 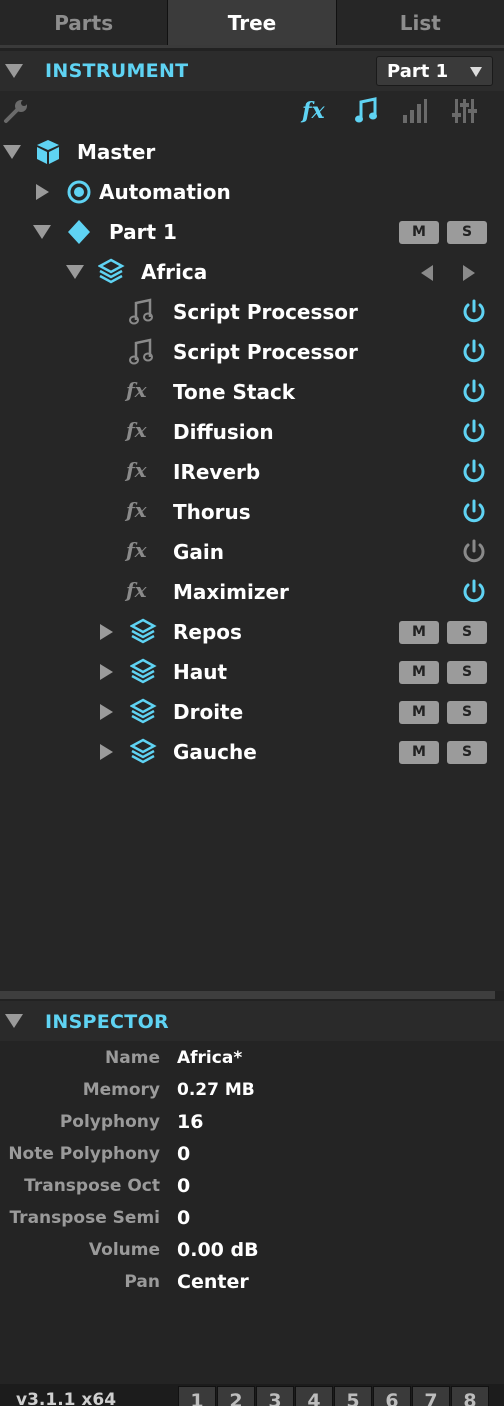 I want to click on instrument-title: INSTRUMENT, so click(x=117, y=71).